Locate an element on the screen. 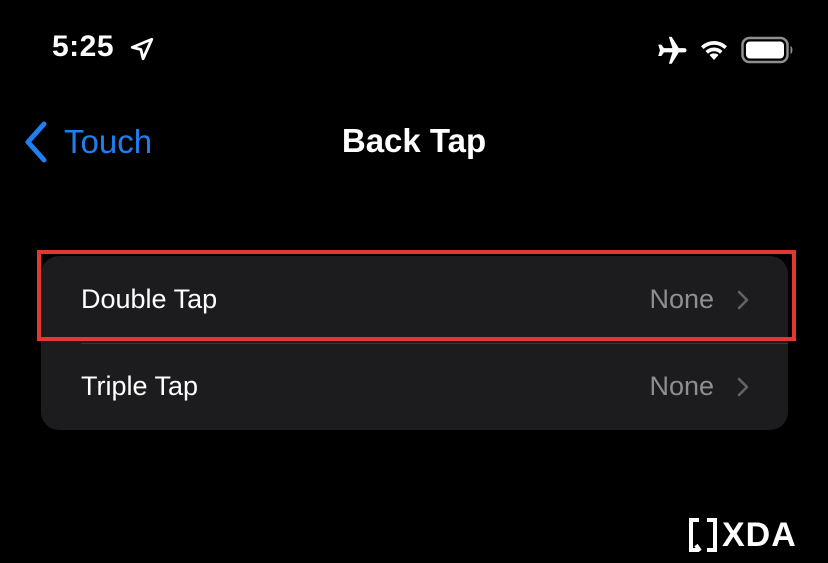  status-time: 5:25 is located at coordinates (83, 46).